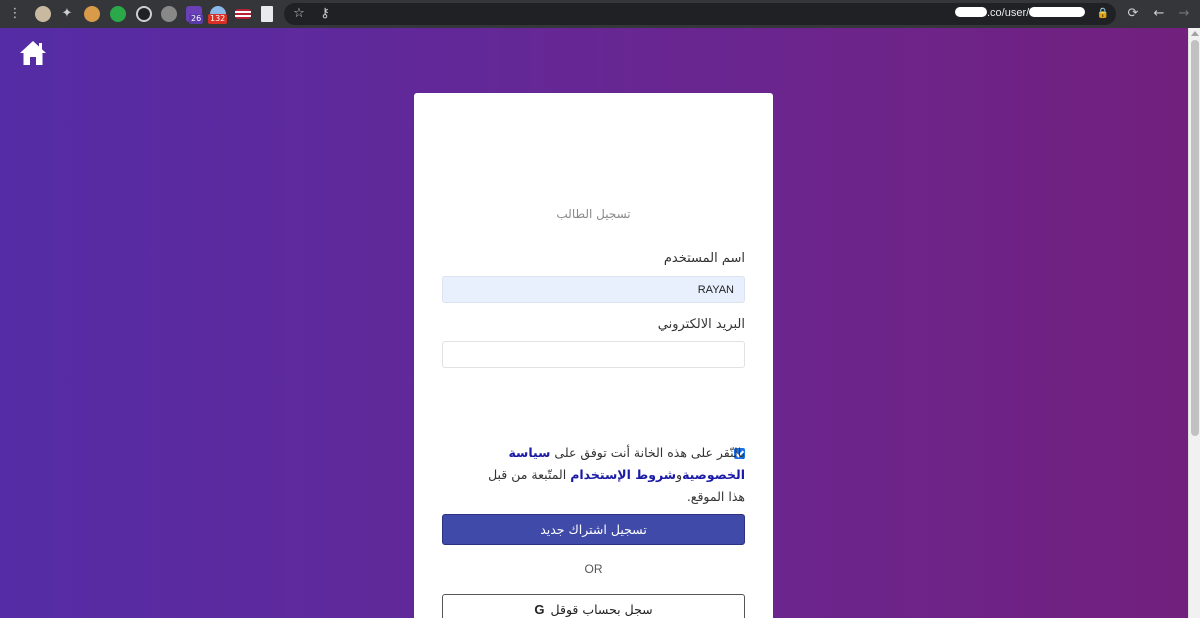 The width and height of the screenshot is (1200, 618). What do you see at coordinates (144, 14) in the screenshot?
I see `extension-ring-icon` at bounding box center [144, 14].